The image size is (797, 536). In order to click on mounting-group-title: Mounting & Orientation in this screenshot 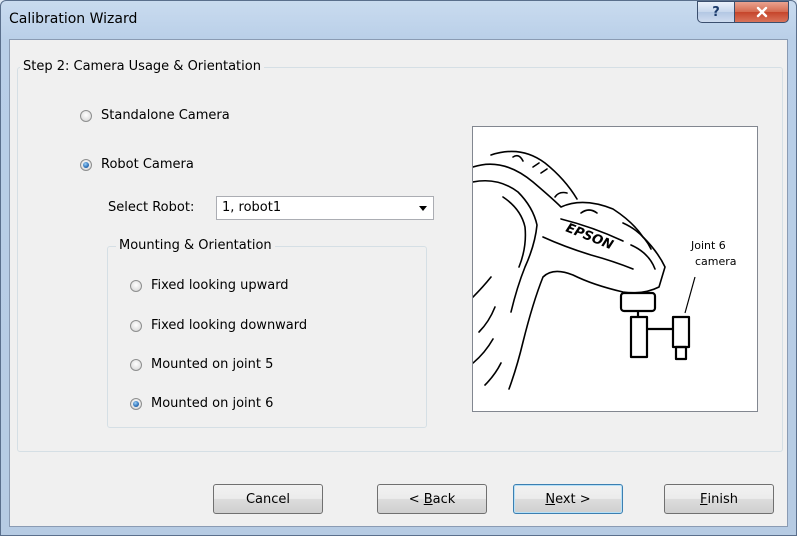, I will do `click(195, 245)`.